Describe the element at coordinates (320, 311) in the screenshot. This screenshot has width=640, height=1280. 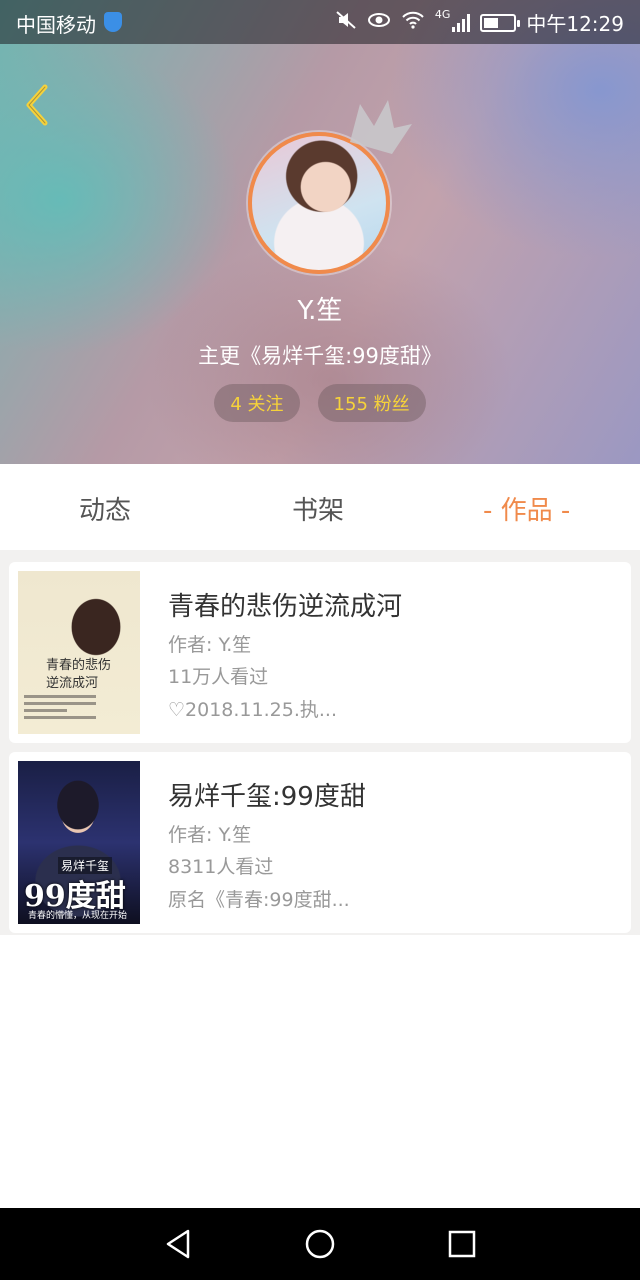
I see `profile-name: Y.笙` at that location.